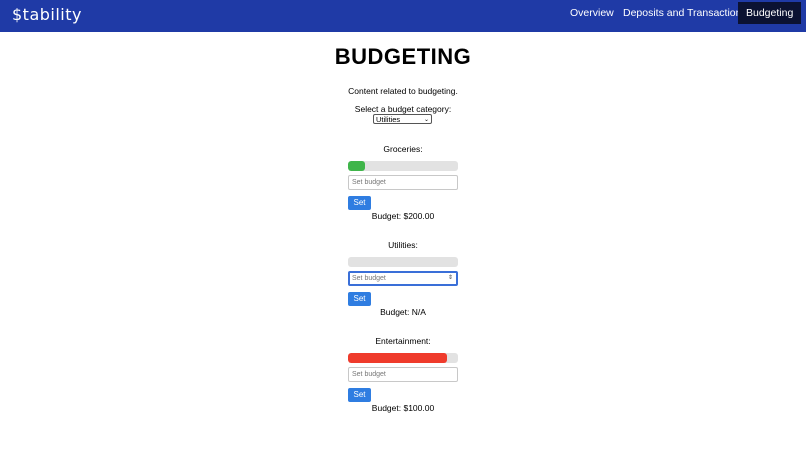 This screenshot has height=450, width=806. What do you see at coordinates (450, 278) in the screenshot?
I see `spinner-icon: ⇕` at bounding box center [450, 278].